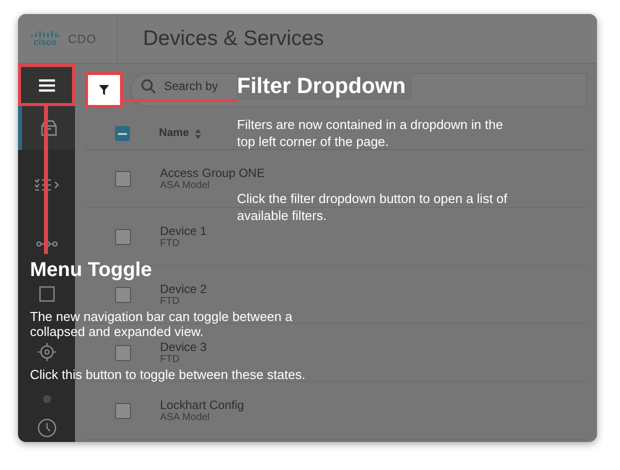 This screenshot has width=620, height=470. Describe the element at coordinates (202, 405) in the screenshot. I see `device-name: Lockhart Config` at that location.